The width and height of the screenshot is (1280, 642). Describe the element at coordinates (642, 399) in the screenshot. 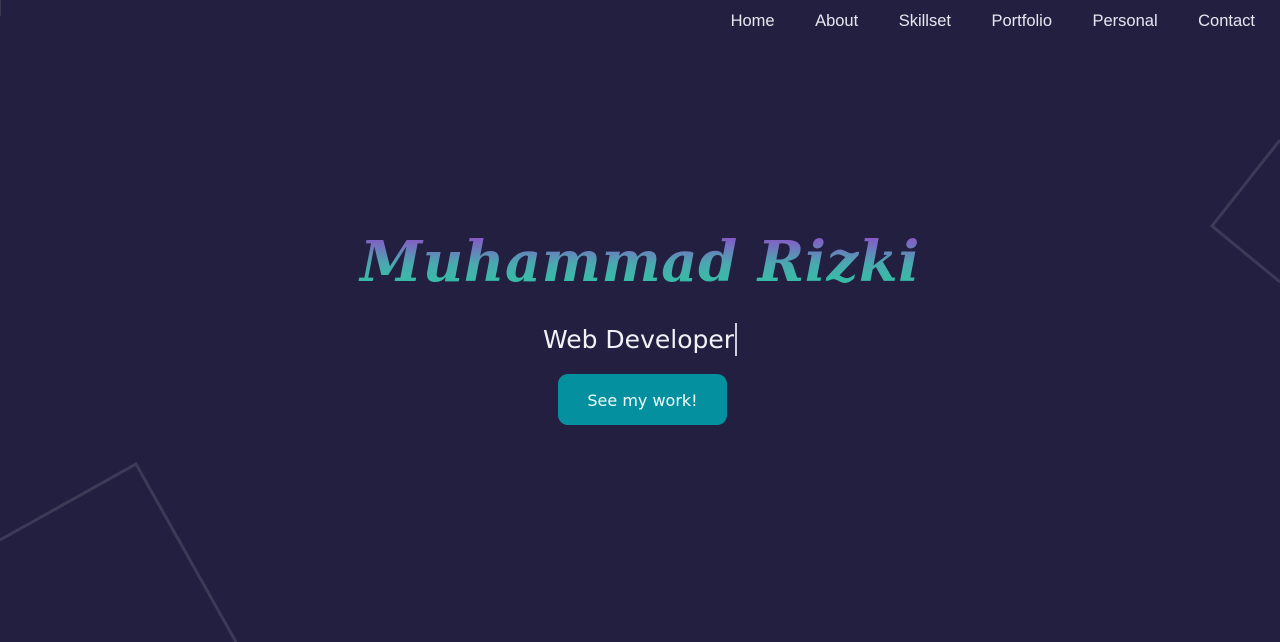

I see `see-my-work-button: See my work!` at that location.